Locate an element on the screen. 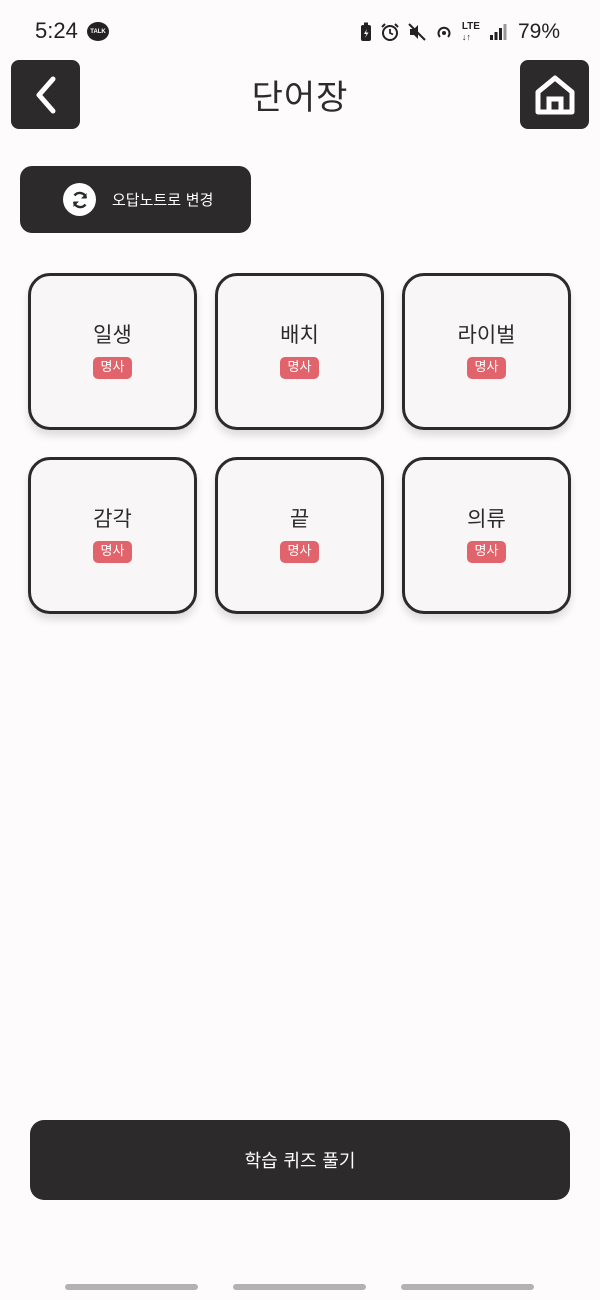 The width and height of the screenshot is (600, 1300). signal-icon is located at coordinates (498, 32).